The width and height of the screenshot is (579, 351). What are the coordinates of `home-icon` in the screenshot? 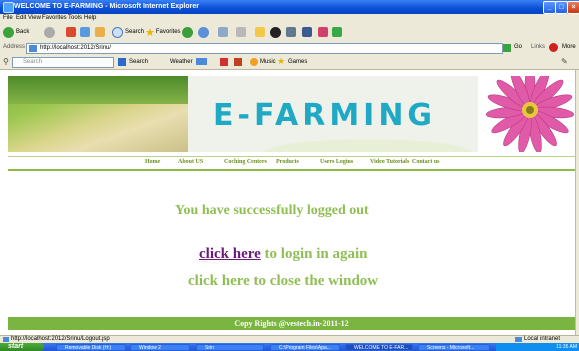 It's located at (100, 32).